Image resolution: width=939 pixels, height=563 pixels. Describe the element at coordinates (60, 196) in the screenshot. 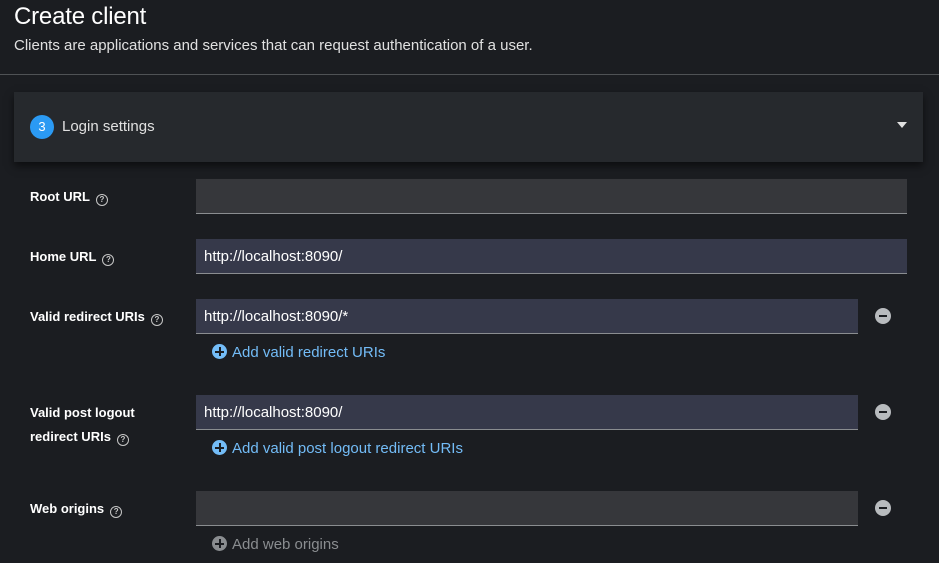

I see `root-url-label-text: Root URL` at that location.